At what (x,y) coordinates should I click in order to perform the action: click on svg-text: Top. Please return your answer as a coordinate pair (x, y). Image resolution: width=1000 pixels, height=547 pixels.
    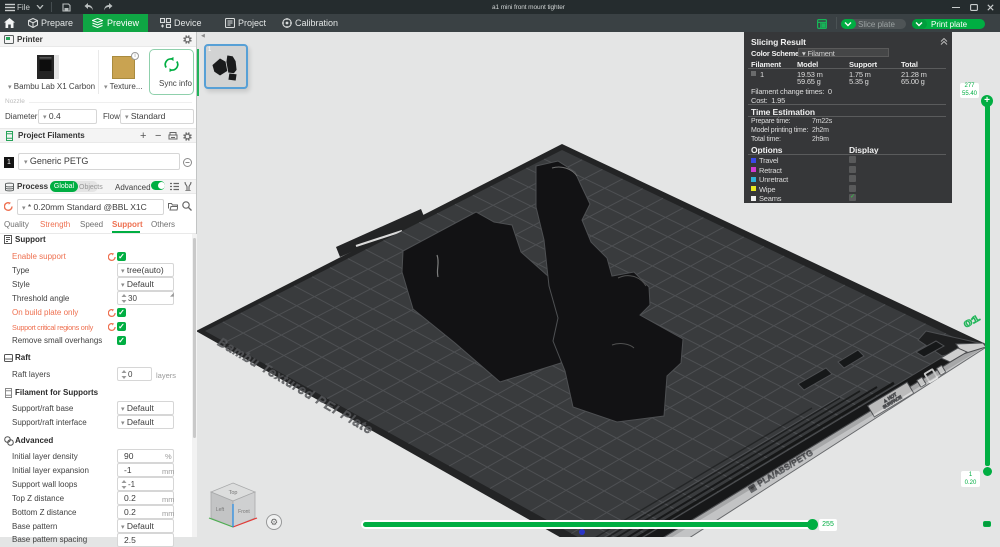
    Looking at the image, I should click on (233, 493).